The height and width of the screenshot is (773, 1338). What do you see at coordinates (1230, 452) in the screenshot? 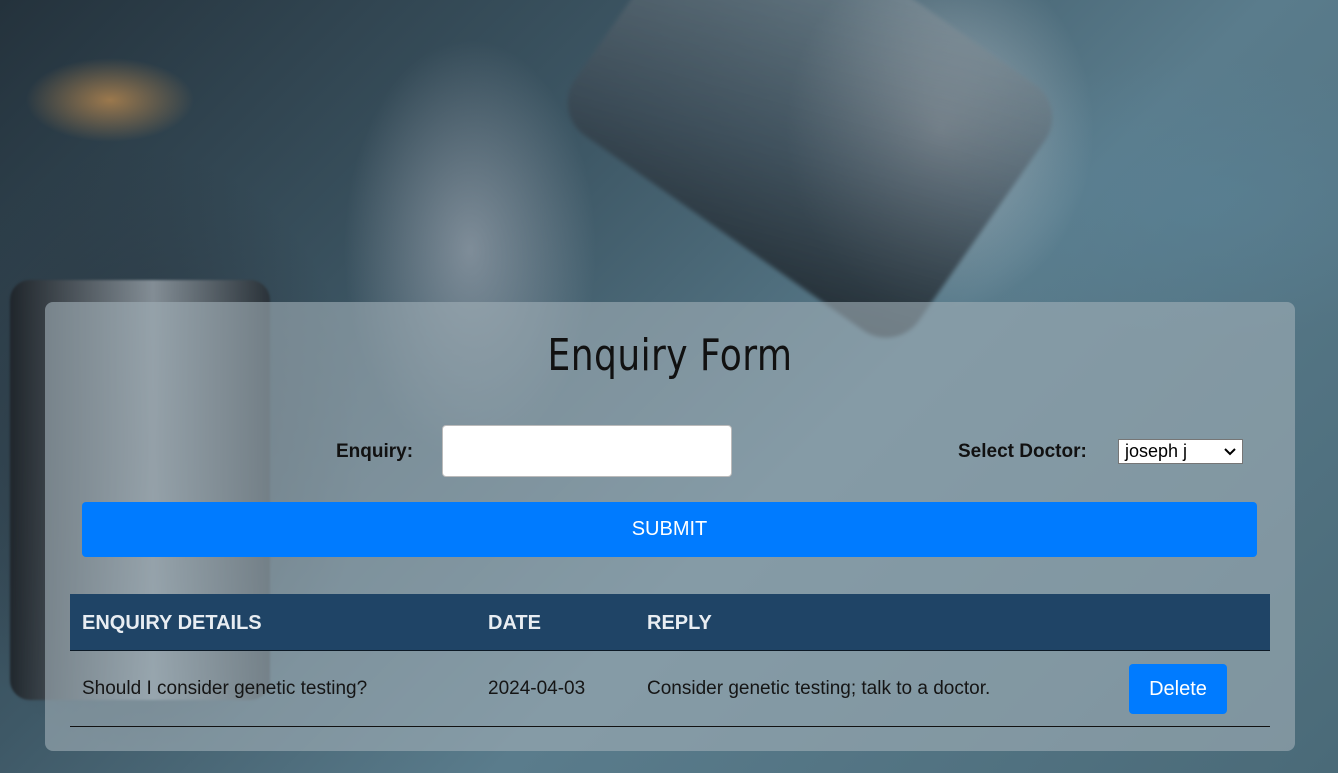
I see `chevron-down-icon` at bounding box center [1230, 452].